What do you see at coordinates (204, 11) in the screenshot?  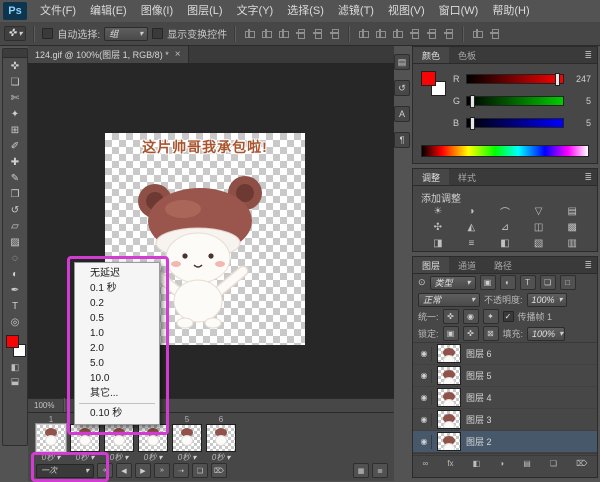 I see `menu-layer: 图层(L)` at bounding box center [204, 11].